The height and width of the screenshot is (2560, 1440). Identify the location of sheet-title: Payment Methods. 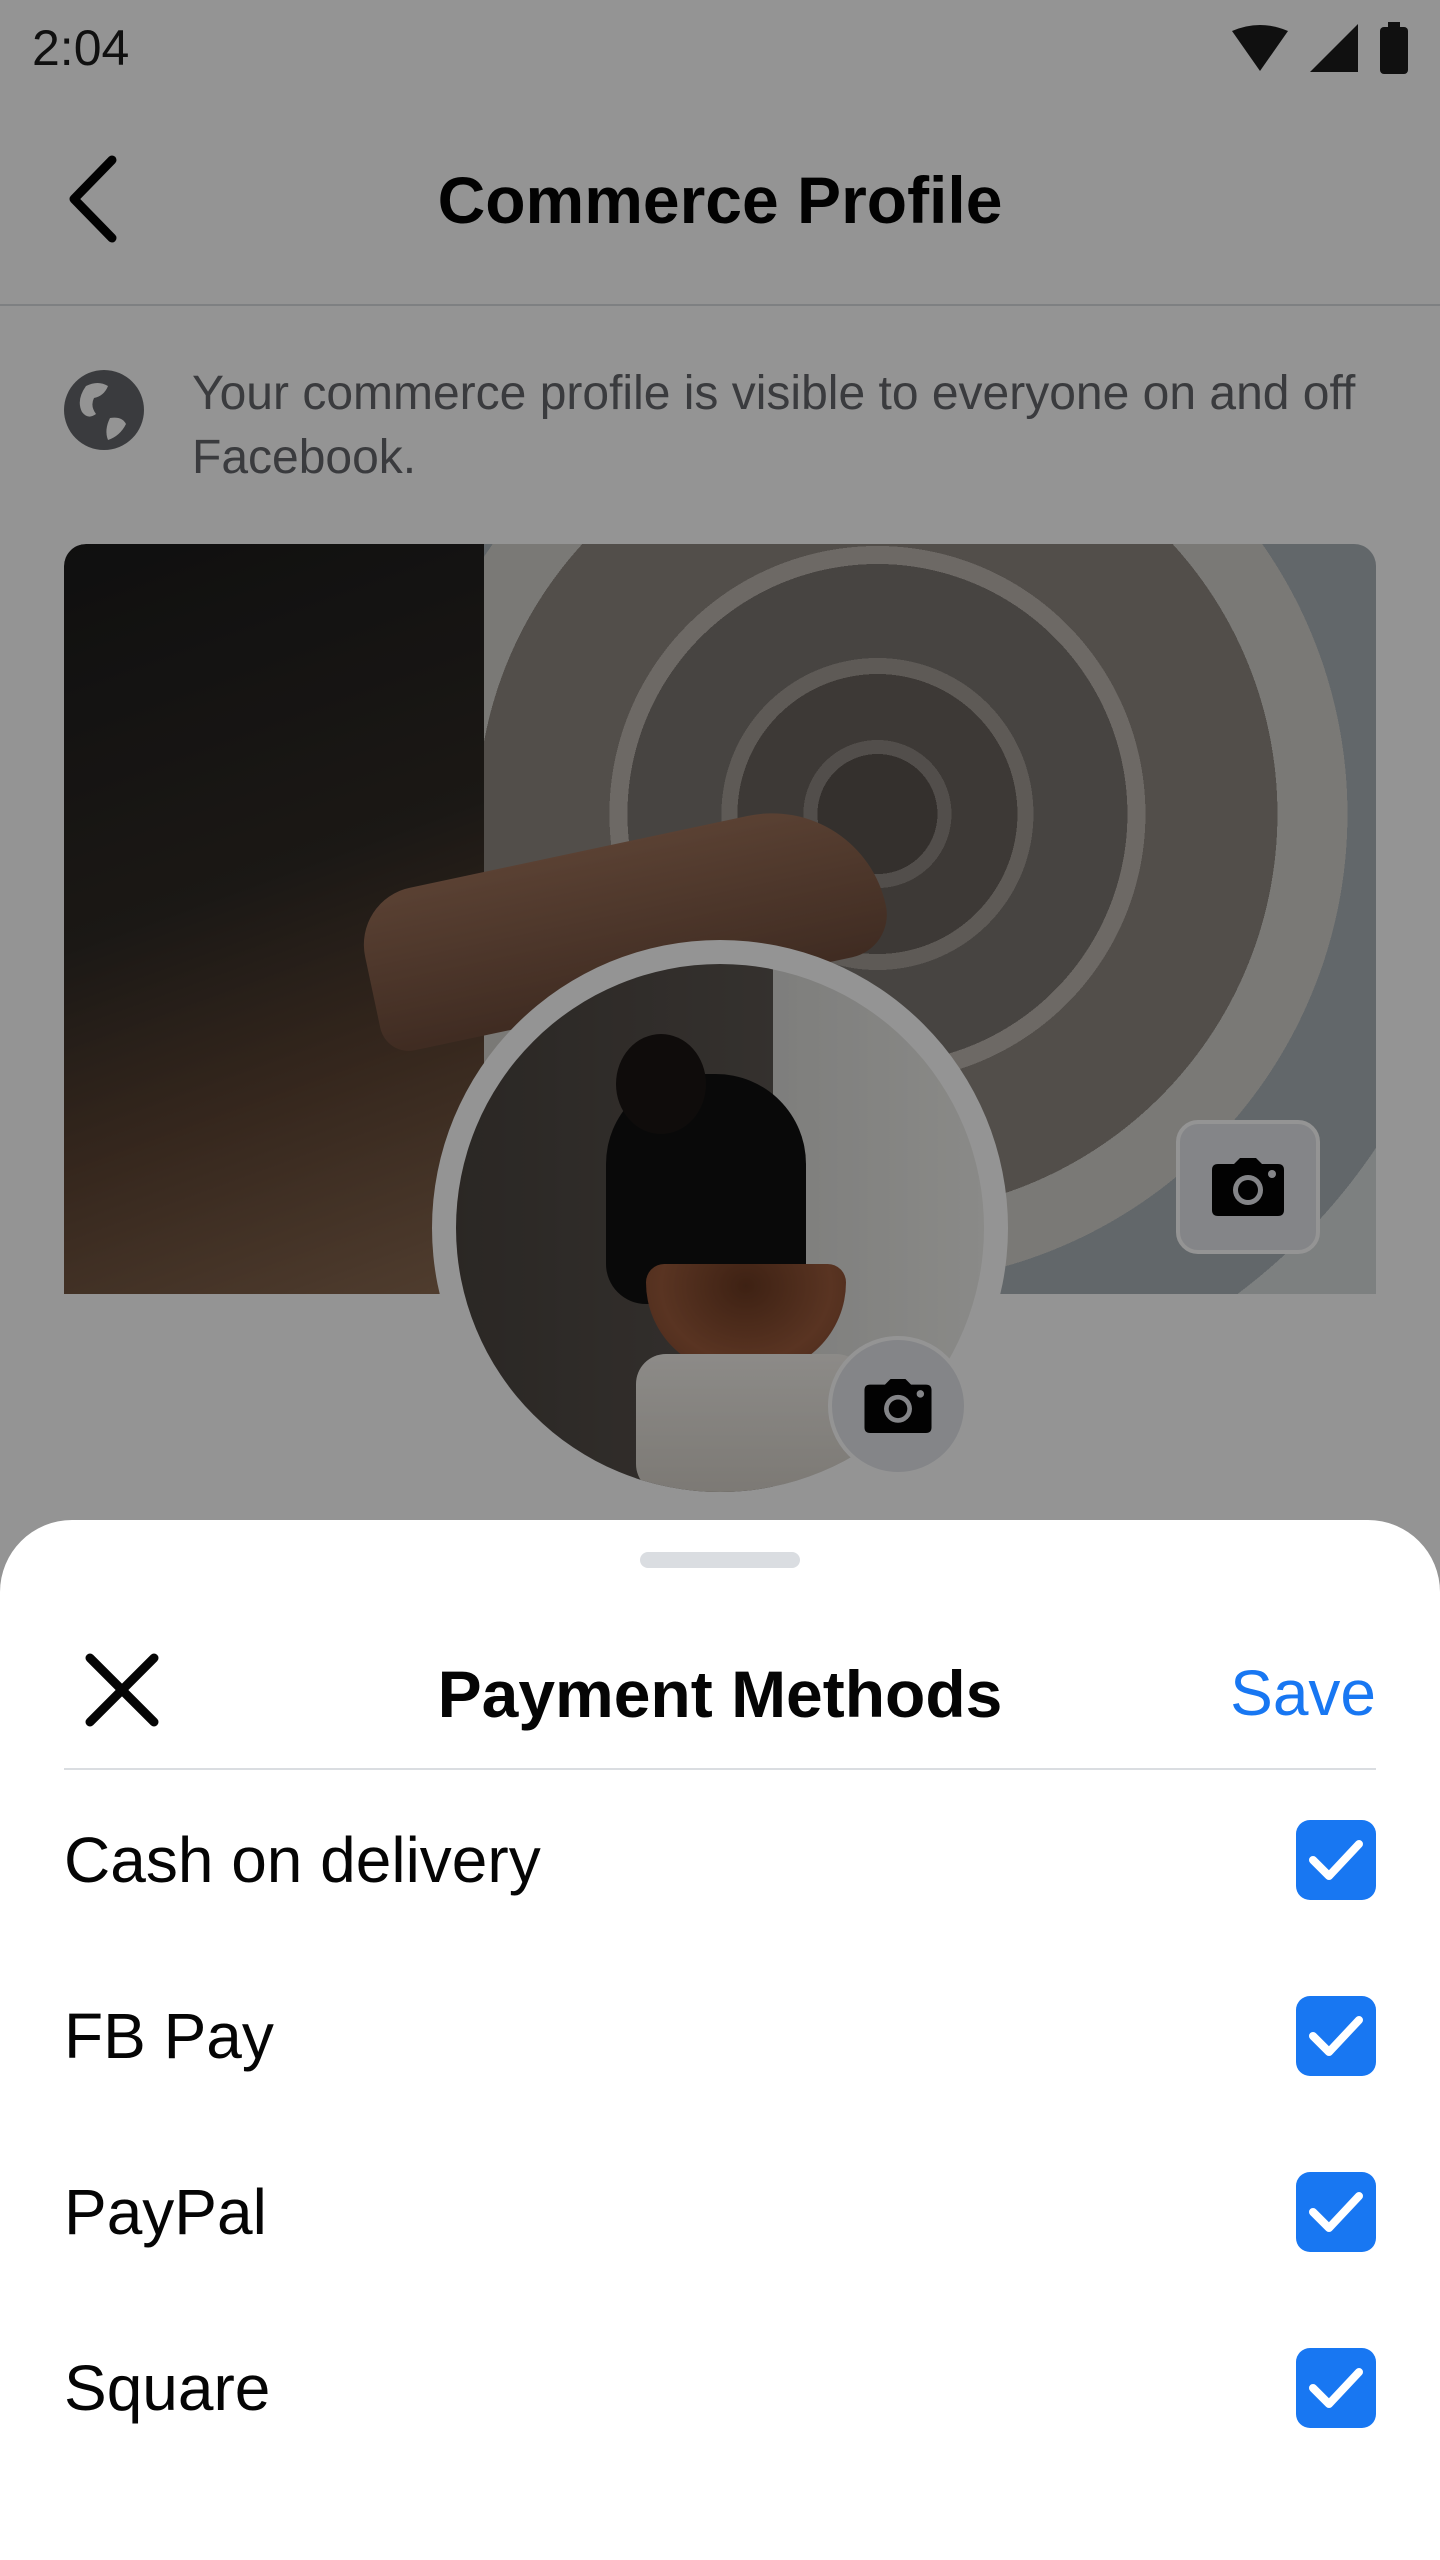
(720, 1694).